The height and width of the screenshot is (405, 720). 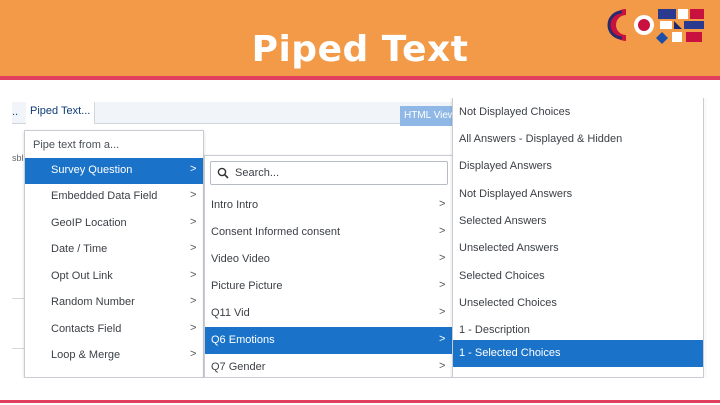 I want to click on menu-item-loop-merge: Loop & Merge >, so click(x=114, y=356).